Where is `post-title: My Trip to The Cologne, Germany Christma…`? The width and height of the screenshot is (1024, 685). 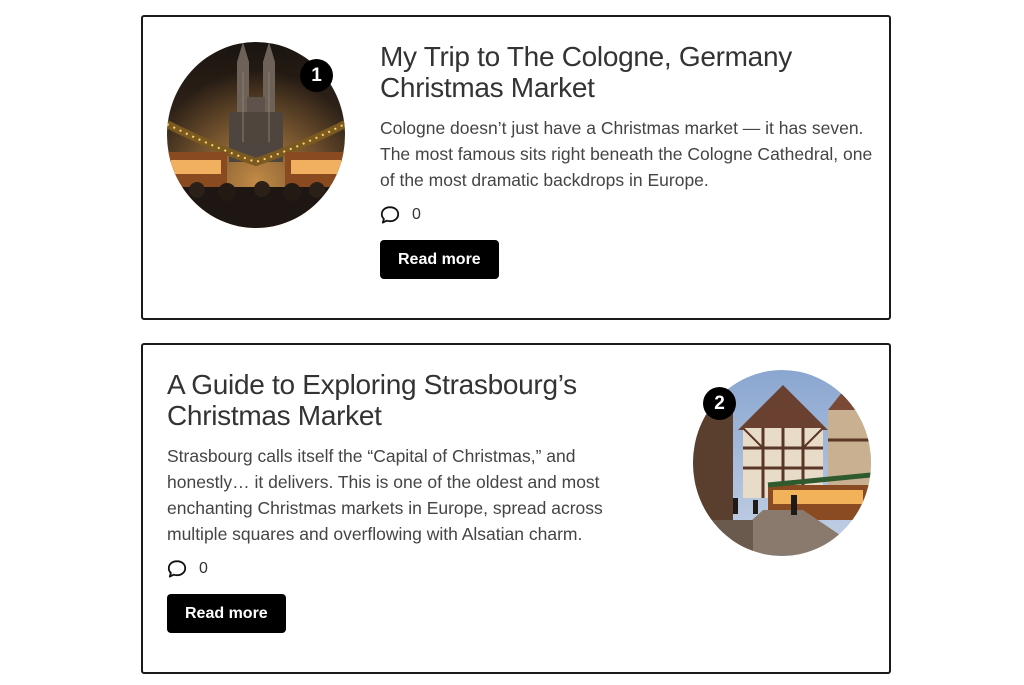
post-title: My Trip to The Cologne, Germany Christma… is located at coordinates (630, 72).